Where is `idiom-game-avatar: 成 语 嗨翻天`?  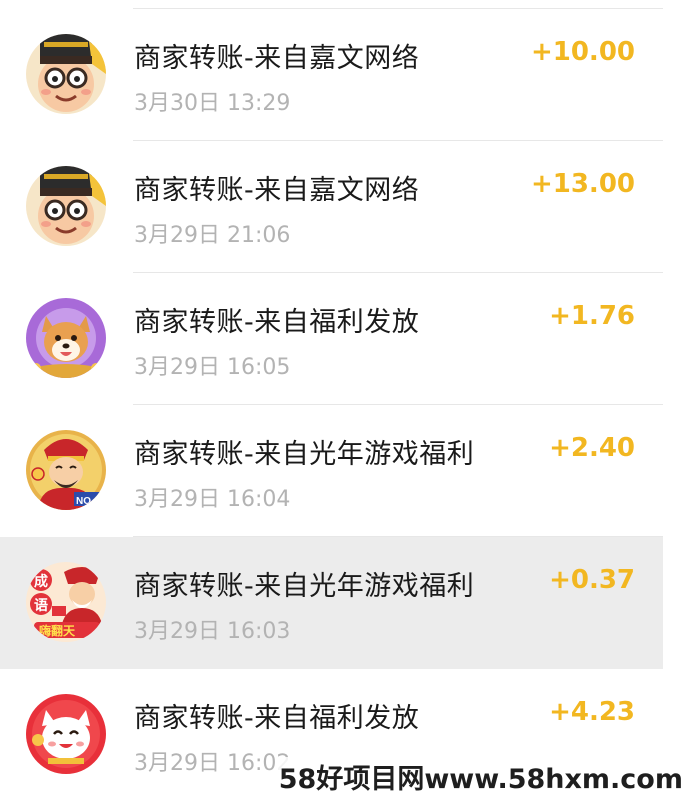
idiom-game-avatar: 成 语 嗨翻天 is located at coordinates (66, 602).